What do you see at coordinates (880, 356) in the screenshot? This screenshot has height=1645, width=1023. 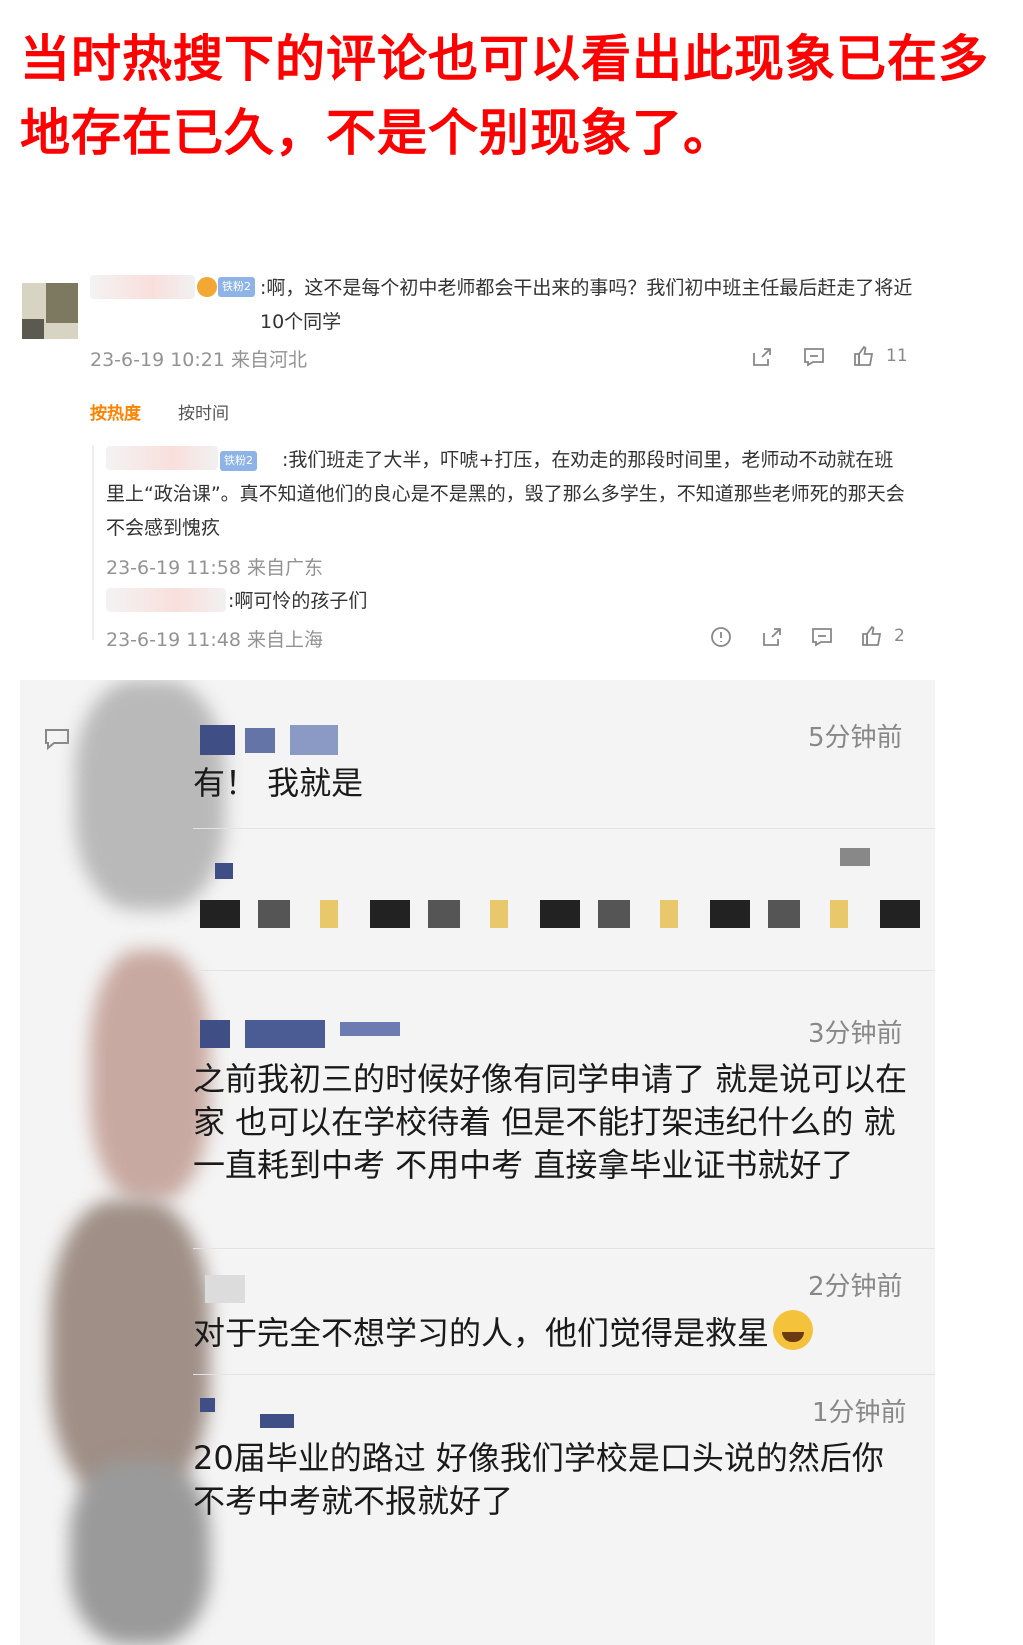 I see `like-button: 11` at bounding box center [880, 356].